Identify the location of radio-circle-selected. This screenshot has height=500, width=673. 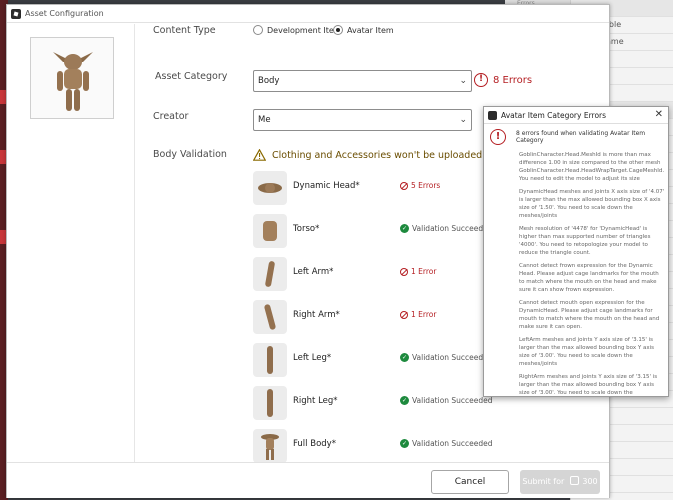
(338, 30).